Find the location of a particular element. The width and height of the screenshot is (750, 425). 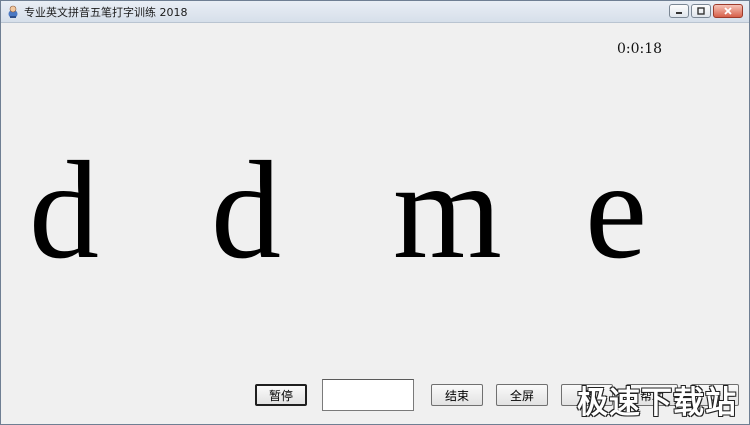

window-title: 专业英文拼音五笔打字训练 2018 is located at coordinates (106, 12).